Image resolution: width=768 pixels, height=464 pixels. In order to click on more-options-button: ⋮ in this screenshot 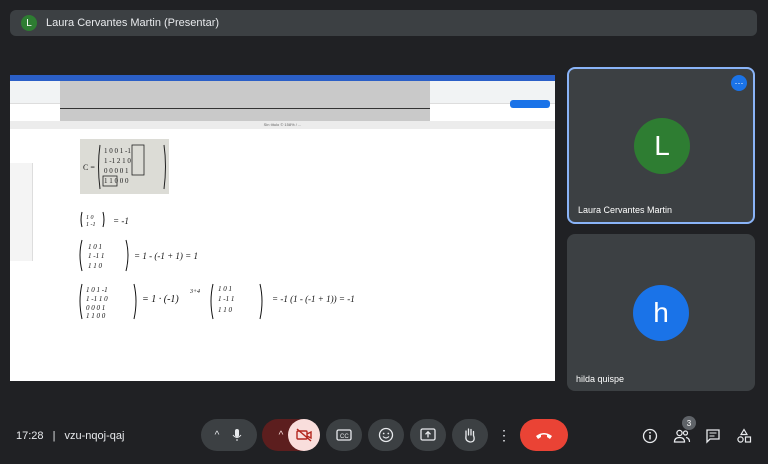, I will do `click(504, 435)`.